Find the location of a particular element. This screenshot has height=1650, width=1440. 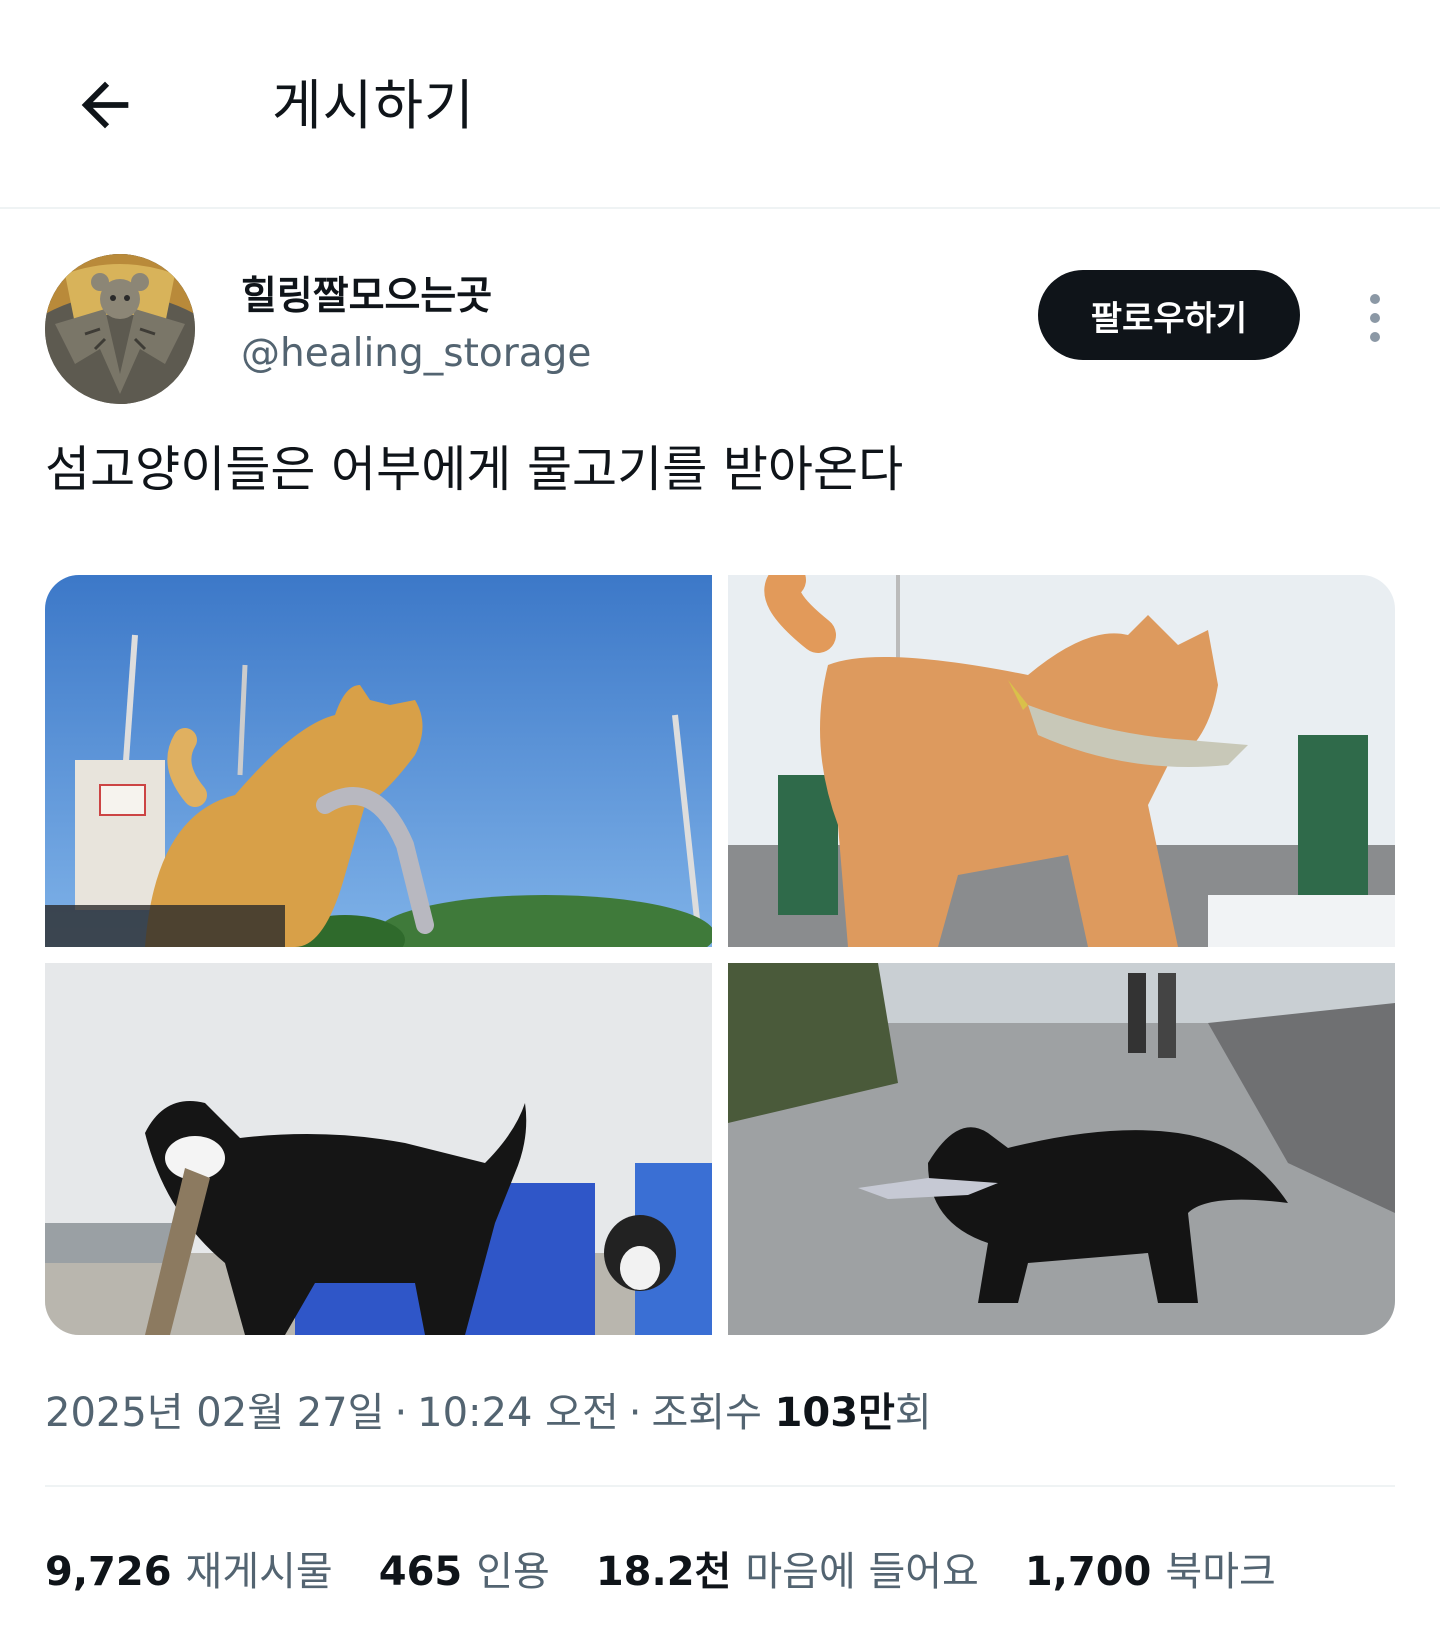

stat-value: 1,700 is located at coordinates (1088, 1572).